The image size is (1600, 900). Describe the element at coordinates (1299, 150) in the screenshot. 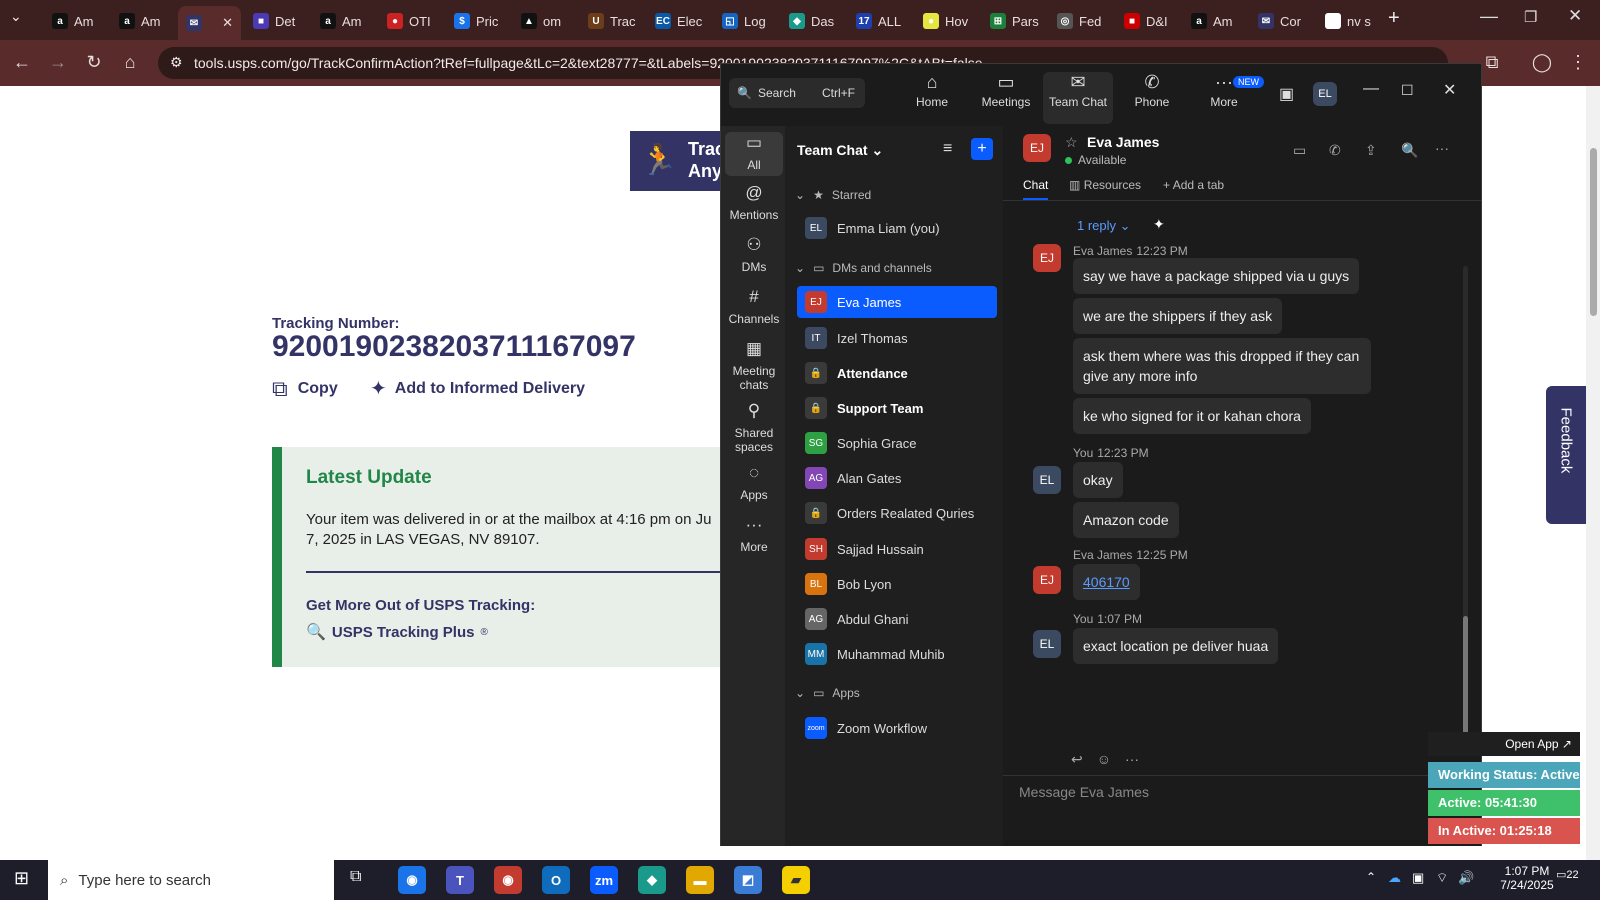

I see `video-call-icon: ▭` at that location.